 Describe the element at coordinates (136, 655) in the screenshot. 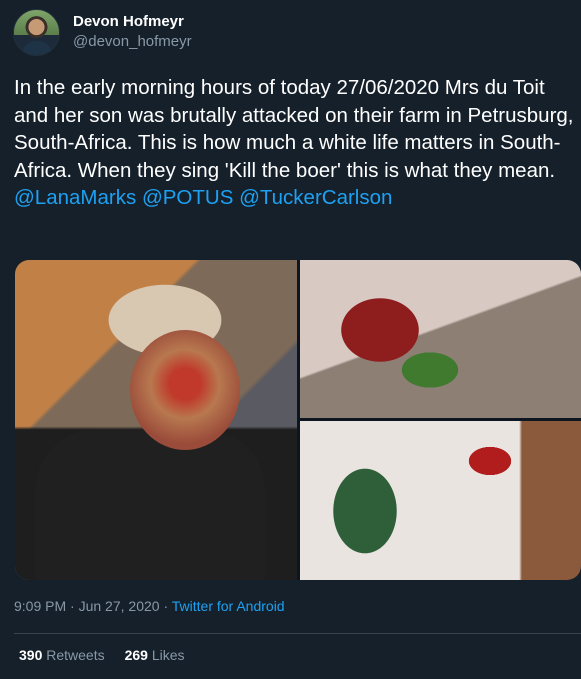

I see `likes-count: 269` at that location.